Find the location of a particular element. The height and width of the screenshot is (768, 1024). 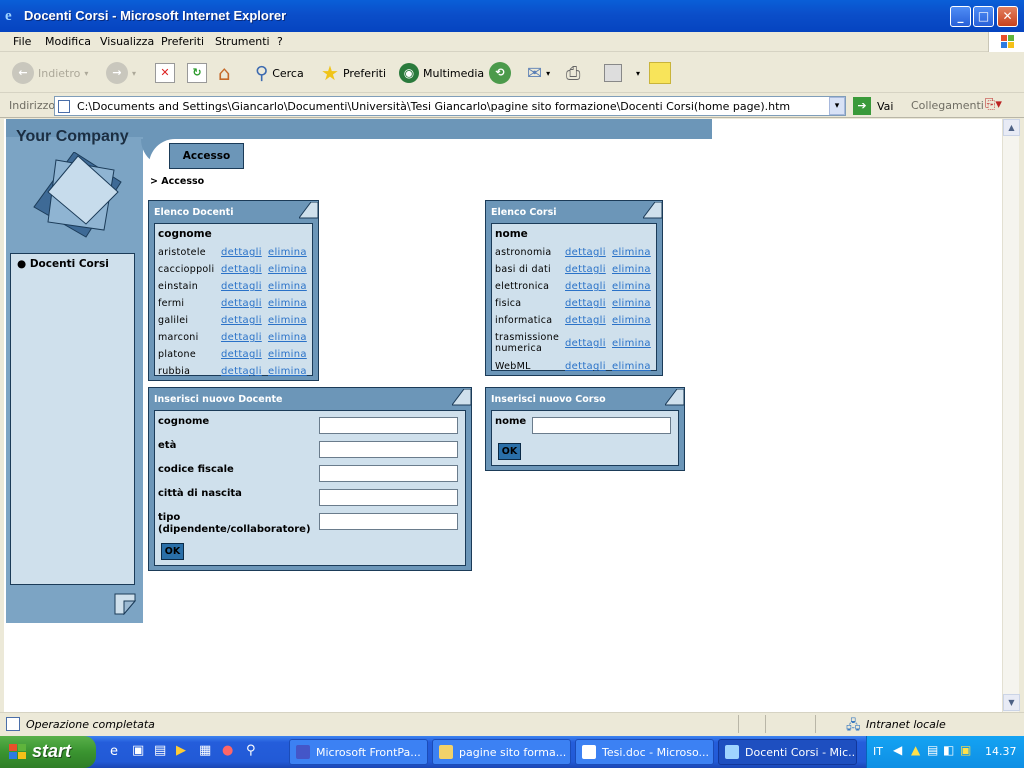

menu-help: ? is located at coordinates (280, 41).